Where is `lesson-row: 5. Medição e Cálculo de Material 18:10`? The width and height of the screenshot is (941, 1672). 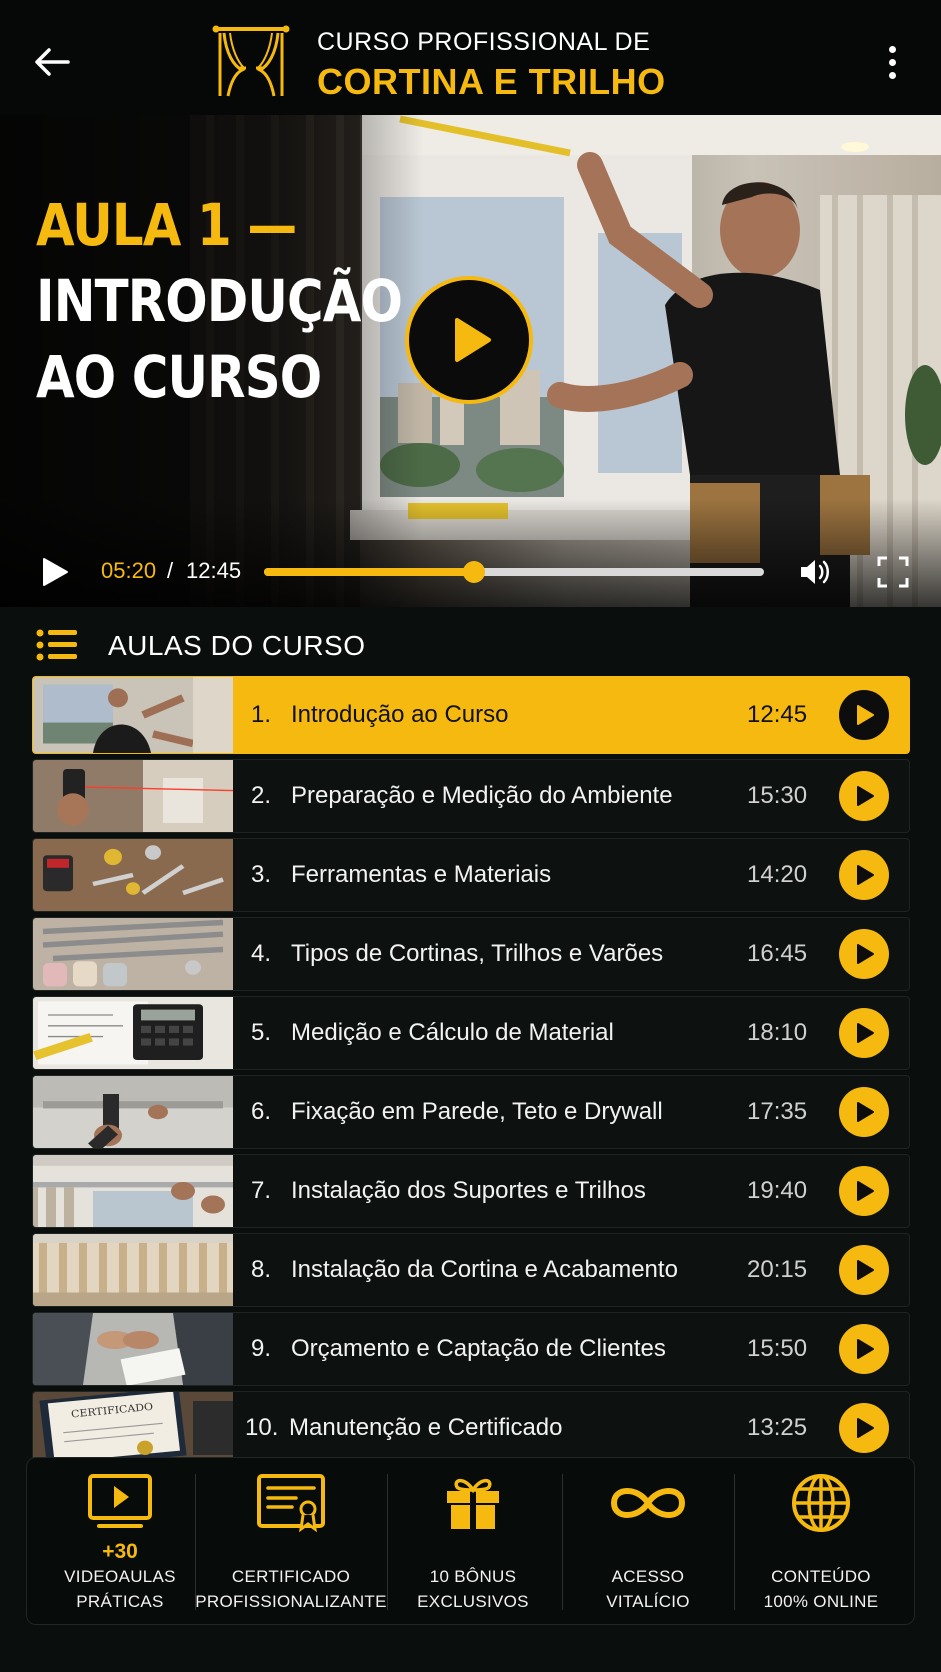 lesson-row: 5. Medição e Cálculo de Material 18:10 is located at coordinates (471, 1033).